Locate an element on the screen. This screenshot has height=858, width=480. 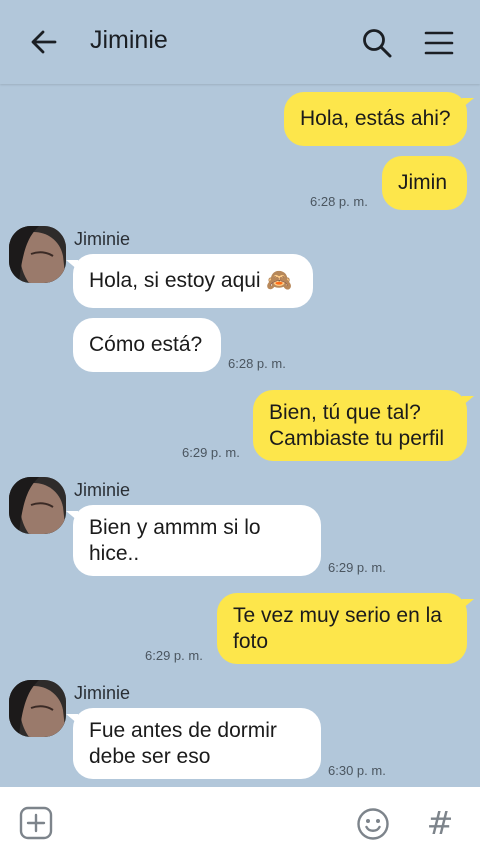
composer-bar: # is located at coordinates (240, 822).